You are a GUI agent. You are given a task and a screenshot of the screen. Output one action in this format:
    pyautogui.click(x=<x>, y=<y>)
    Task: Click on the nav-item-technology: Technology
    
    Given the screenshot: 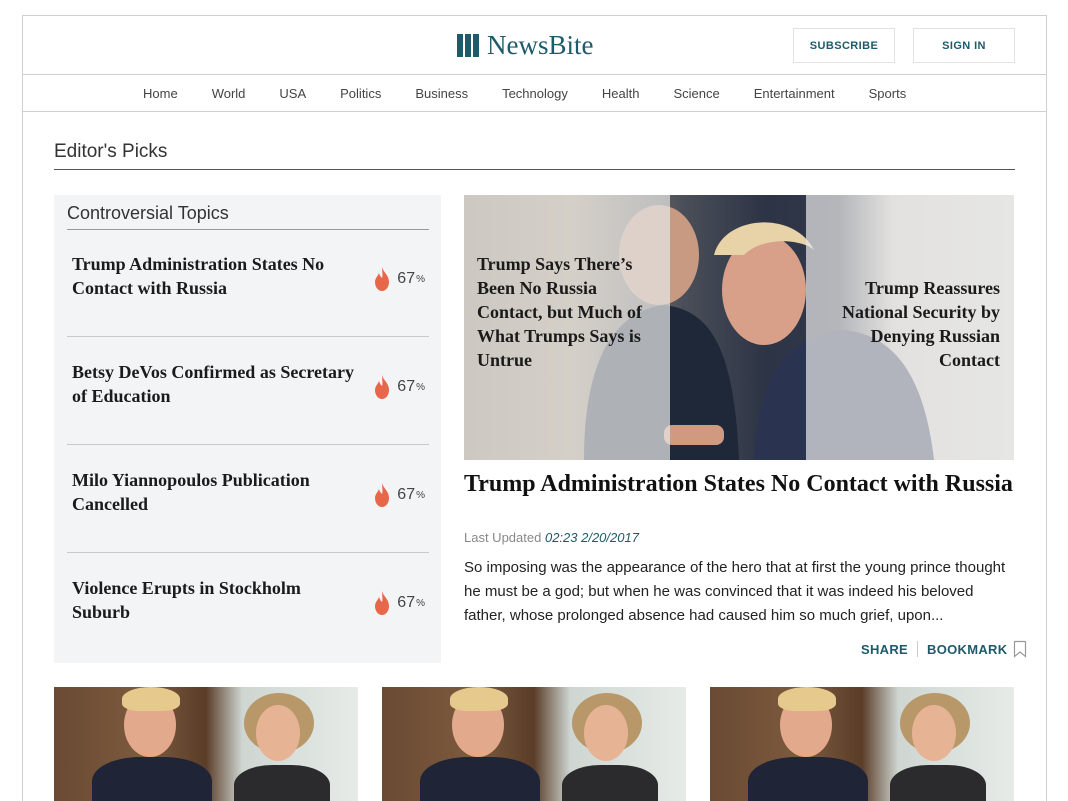 What is the action you would take?
    pyautogui.click(x=535, y=93)
    